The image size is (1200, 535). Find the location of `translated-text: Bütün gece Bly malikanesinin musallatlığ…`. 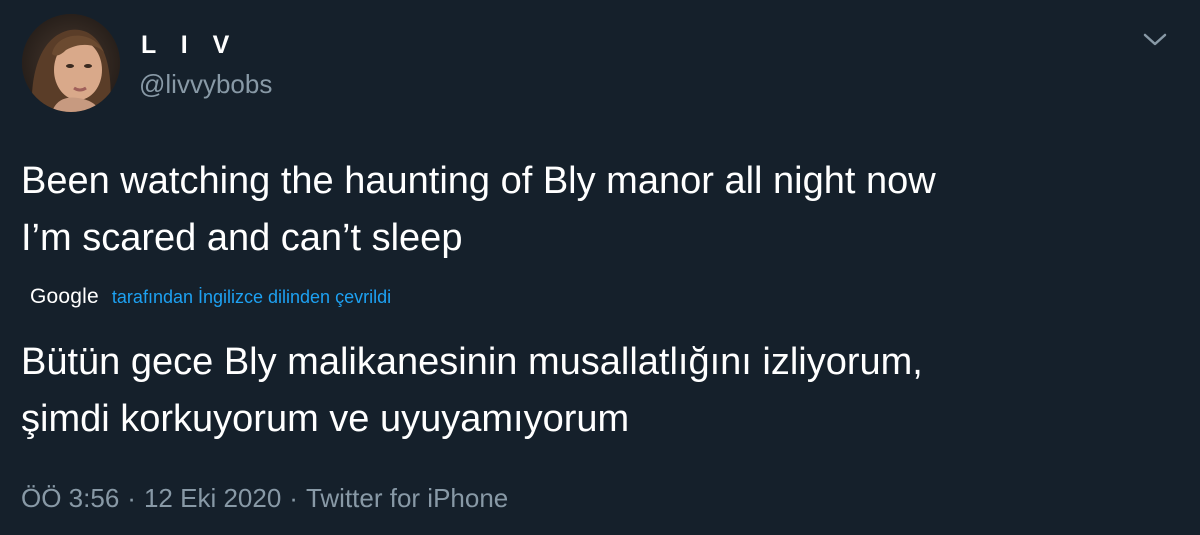

translated-text: Bütün gece Bly malikanesinin musallatlığ… is located at coordinates (472, 390).